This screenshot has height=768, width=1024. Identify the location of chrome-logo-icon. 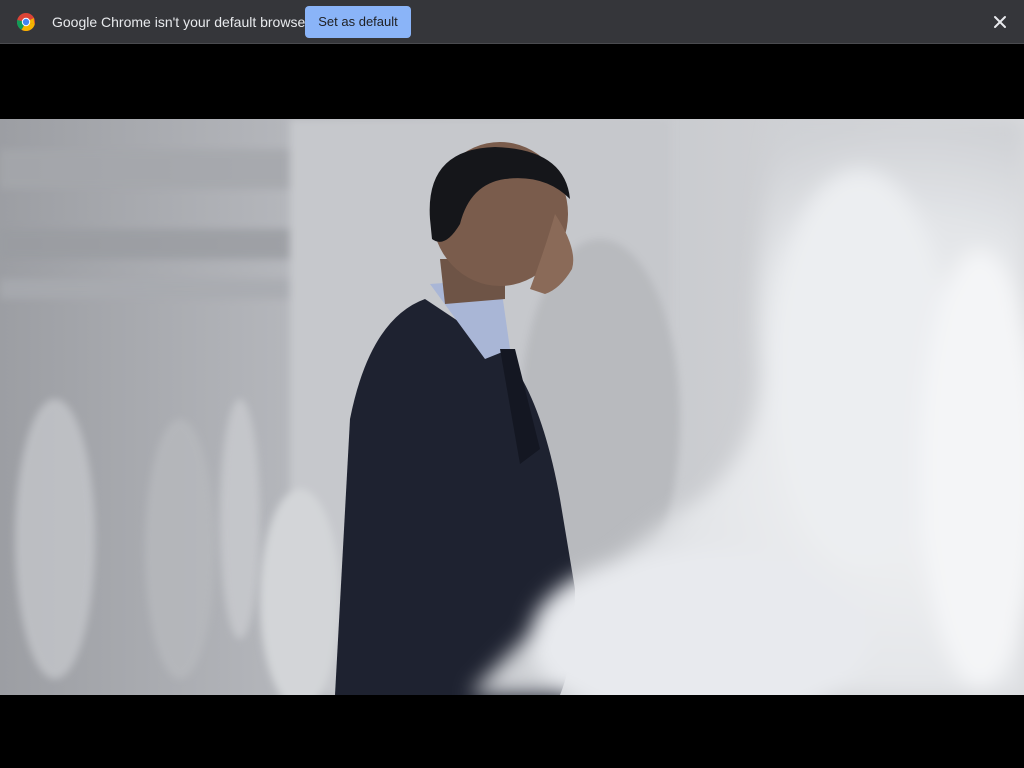
(25, 22).